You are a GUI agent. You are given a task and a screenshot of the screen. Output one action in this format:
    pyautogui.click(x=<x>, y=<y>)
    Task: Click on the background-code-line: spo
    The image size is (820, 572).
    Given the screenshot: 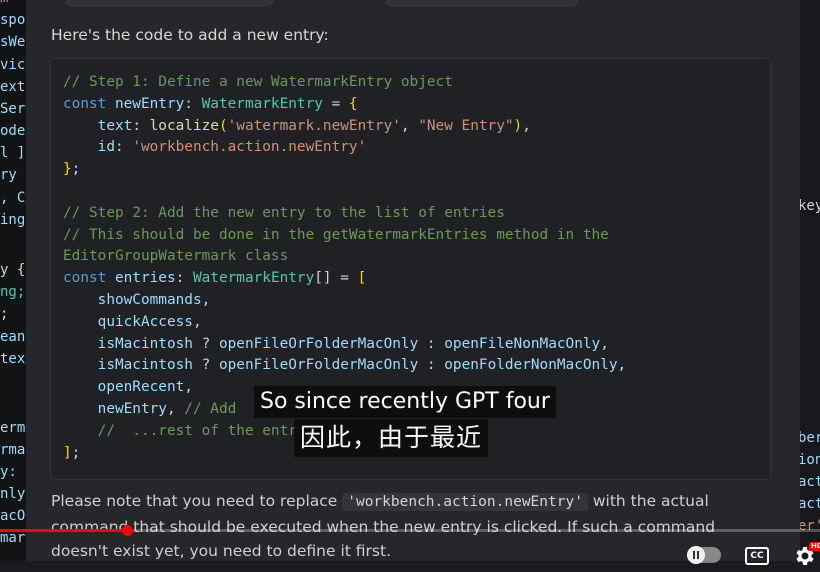 What is the action you would take?
    pyautogui.click(x=13, y=20)
    